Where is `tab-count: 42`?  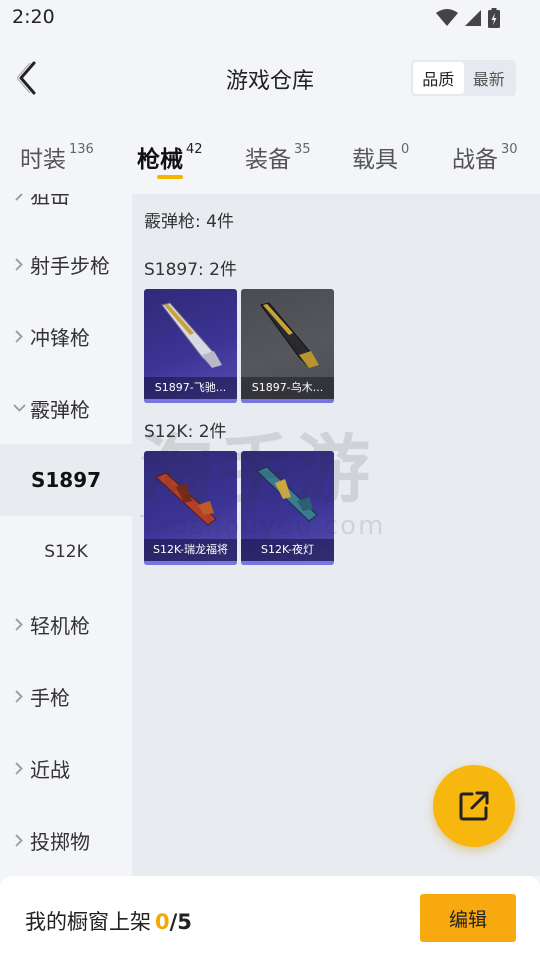
tab-count: 42 is located at coordinates (194, 149).